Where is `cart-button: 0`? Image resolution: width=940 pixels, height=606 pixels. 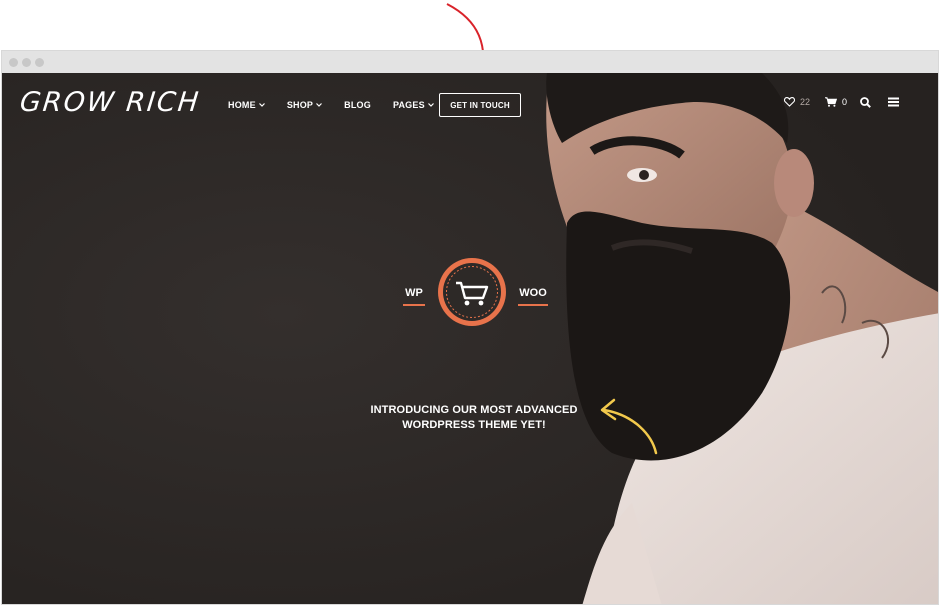
cart-button: 0 is located at coordinates (836, 102).